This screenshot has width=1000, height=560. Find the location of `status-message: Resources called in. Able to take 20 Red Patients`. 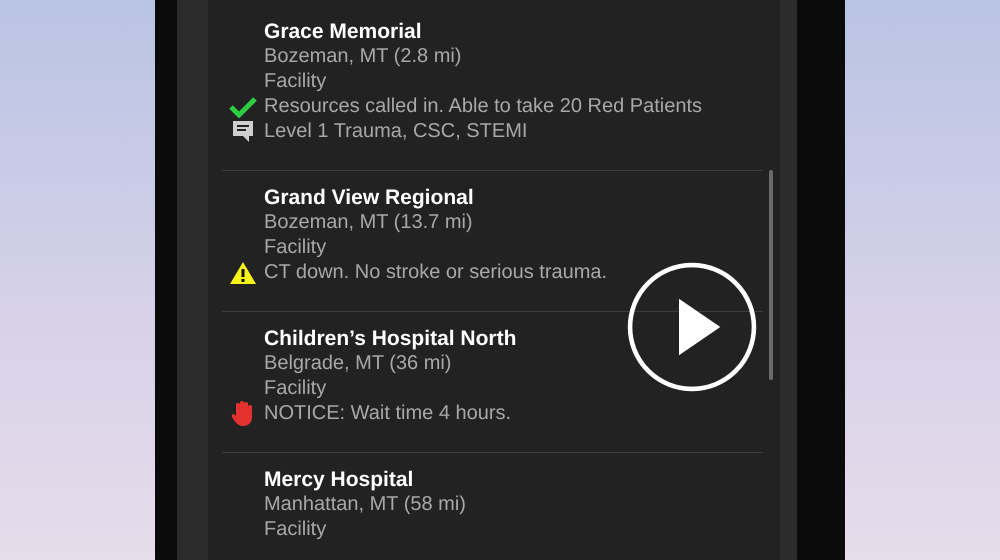

status-message: Resources called in. Able to take 20 Red Patients is located at coordinates (483, 106).